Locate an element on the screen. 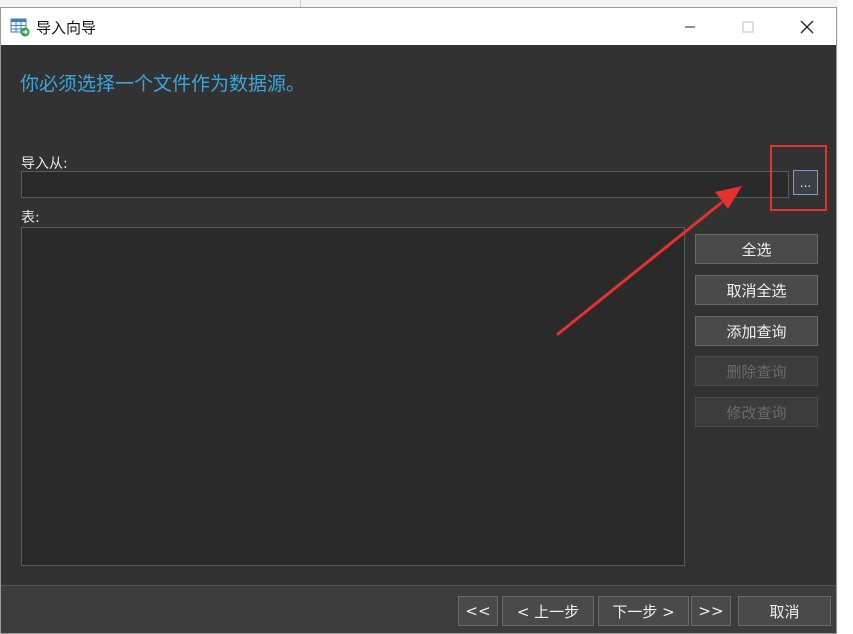 Image resolution: width=853 pixels, height=634 pixels. import-from-input is located at coordinates (405, 184).